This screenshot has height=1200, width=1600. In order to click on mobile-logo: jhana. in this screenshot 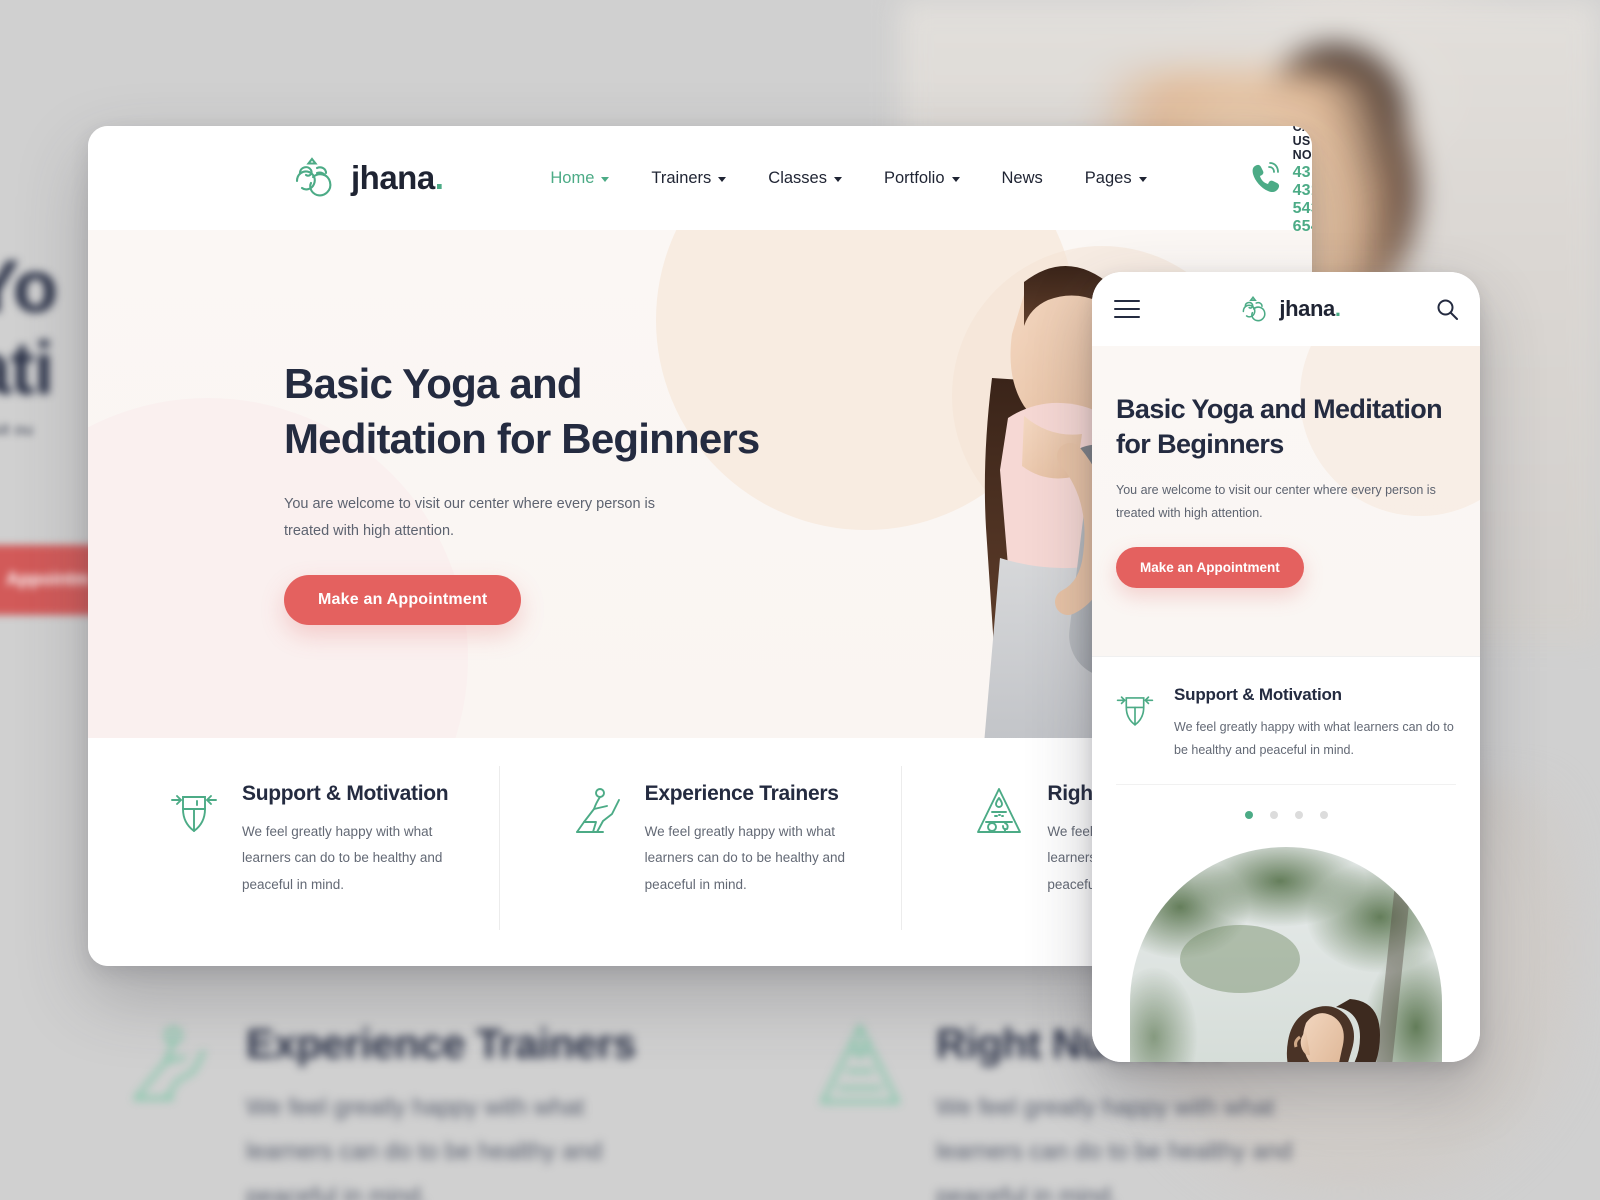, I will do `click(1288, 309)`.